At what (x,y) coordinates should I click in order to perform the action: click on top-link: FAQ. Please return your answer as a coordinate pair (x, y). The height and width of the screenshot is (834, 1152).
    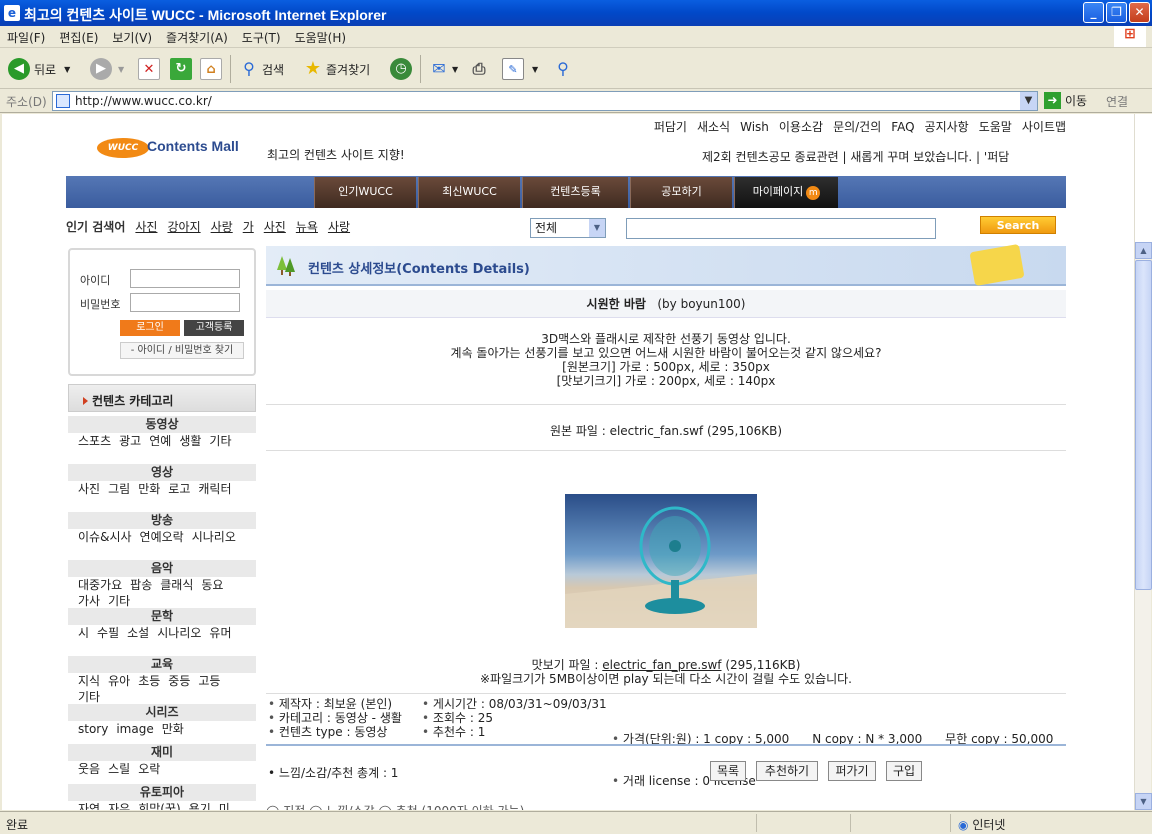
    Looking at the image, I should click on (902, 127).